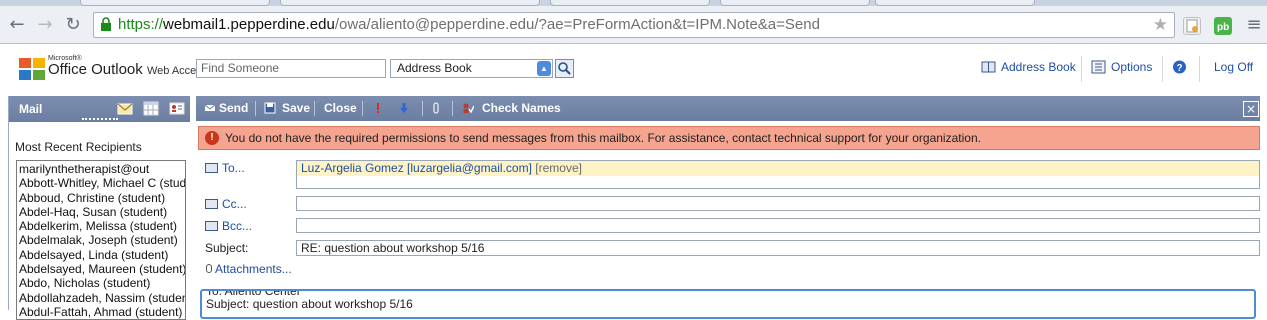 The width and height of the screenshot is (1267, 320). I want to click on resize-gripper, so click(100, 119).